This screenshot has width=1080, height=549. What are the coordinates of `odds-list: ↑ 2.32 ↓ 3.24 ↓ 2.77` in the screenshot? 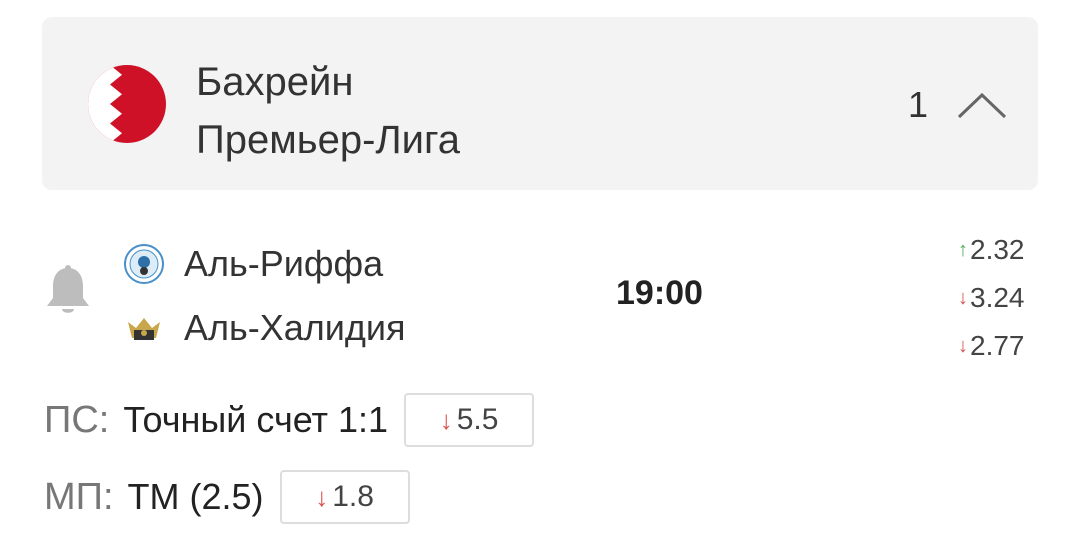 It's located at (1003, 298).